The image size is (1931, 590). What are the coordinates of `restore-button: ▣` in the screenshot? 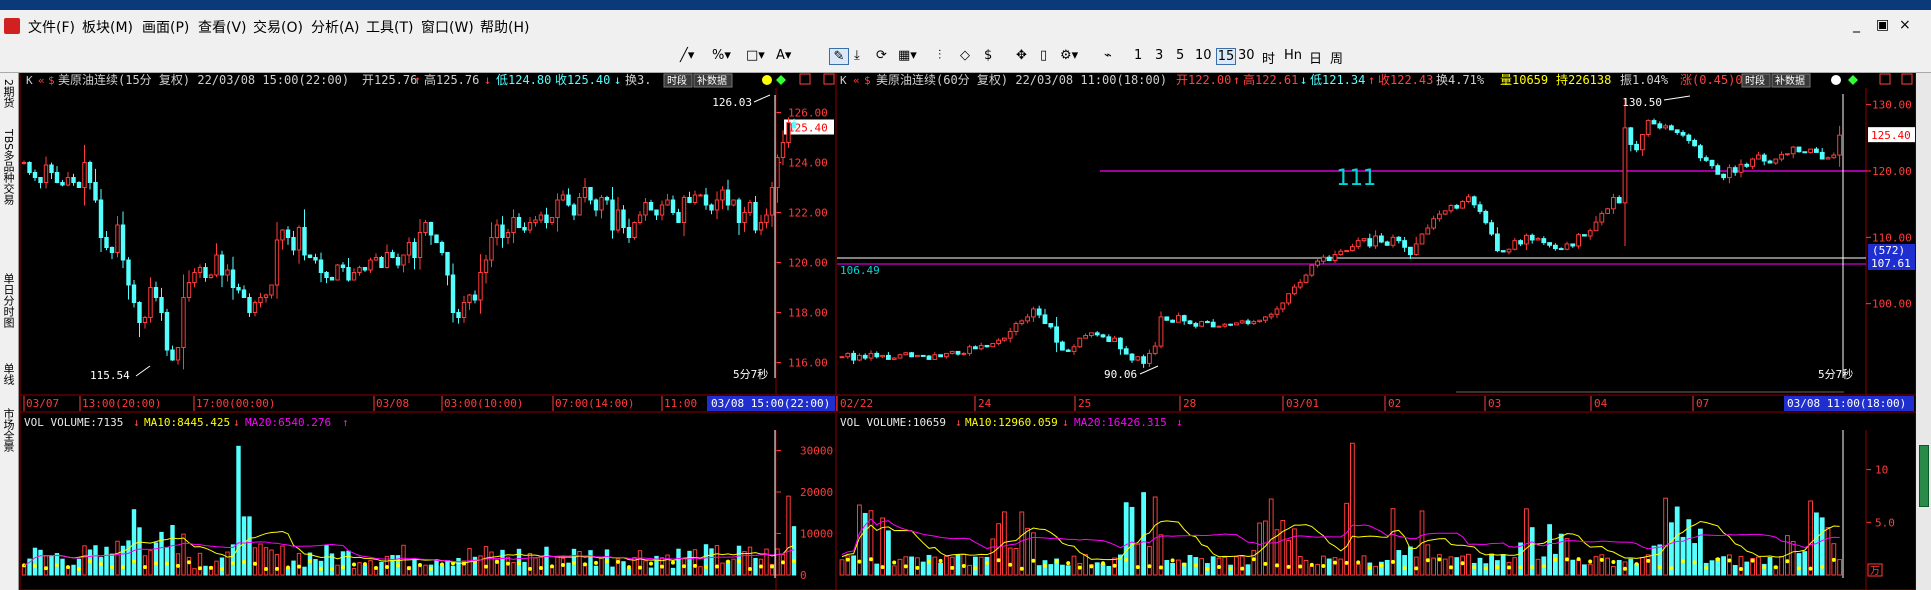 It's located at (1882, 25).